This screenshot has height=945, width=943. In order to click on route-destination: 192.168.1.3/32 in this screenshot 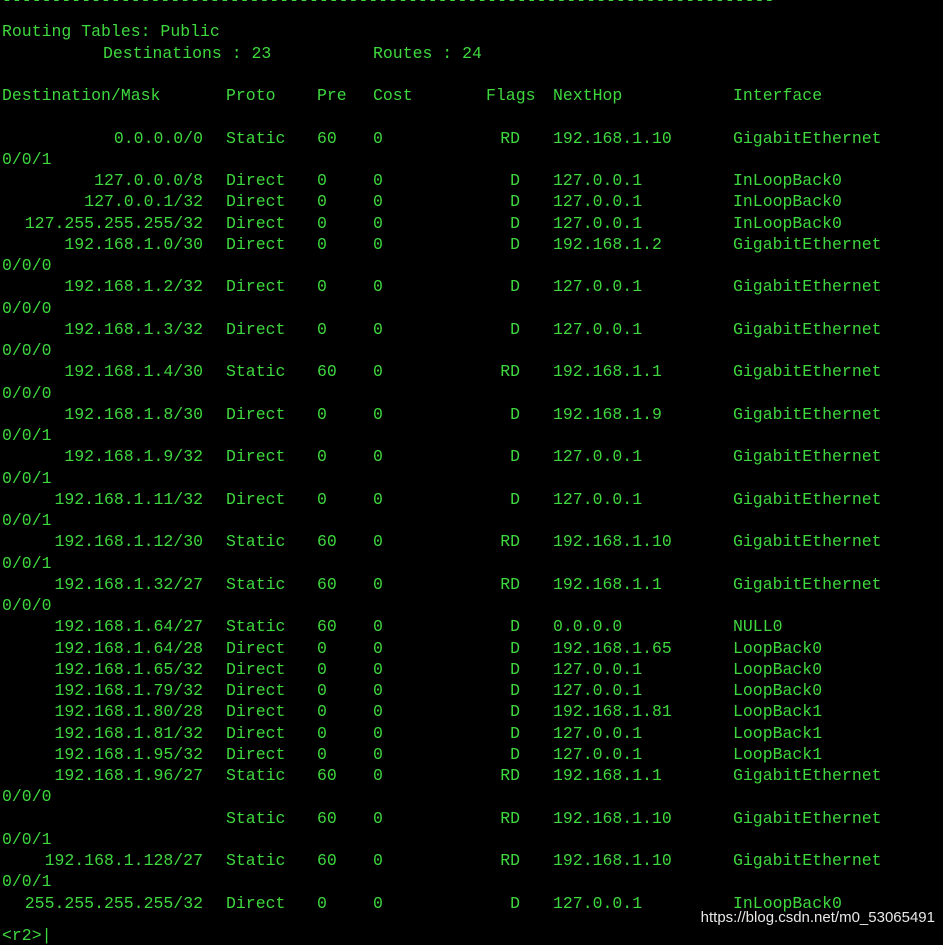, I will do `click(133, 329)`.